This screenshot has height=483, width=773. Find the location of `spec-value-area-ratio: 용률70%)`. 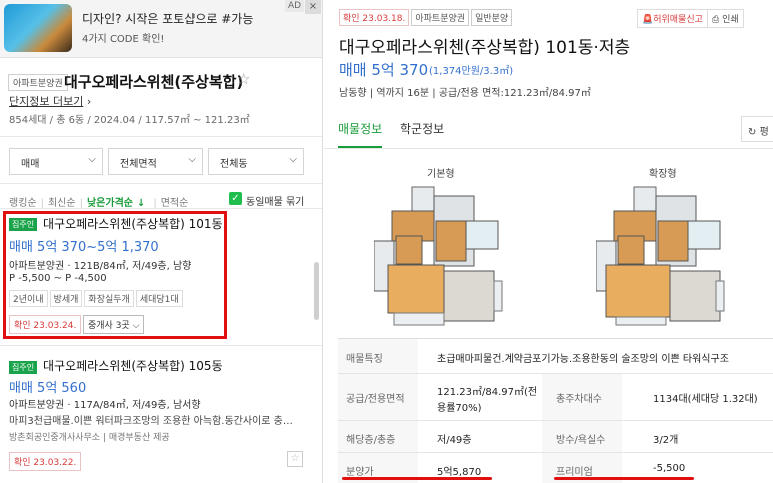

spec-value-area-ratio: 용률70%) is located at coordinates (459, 408).